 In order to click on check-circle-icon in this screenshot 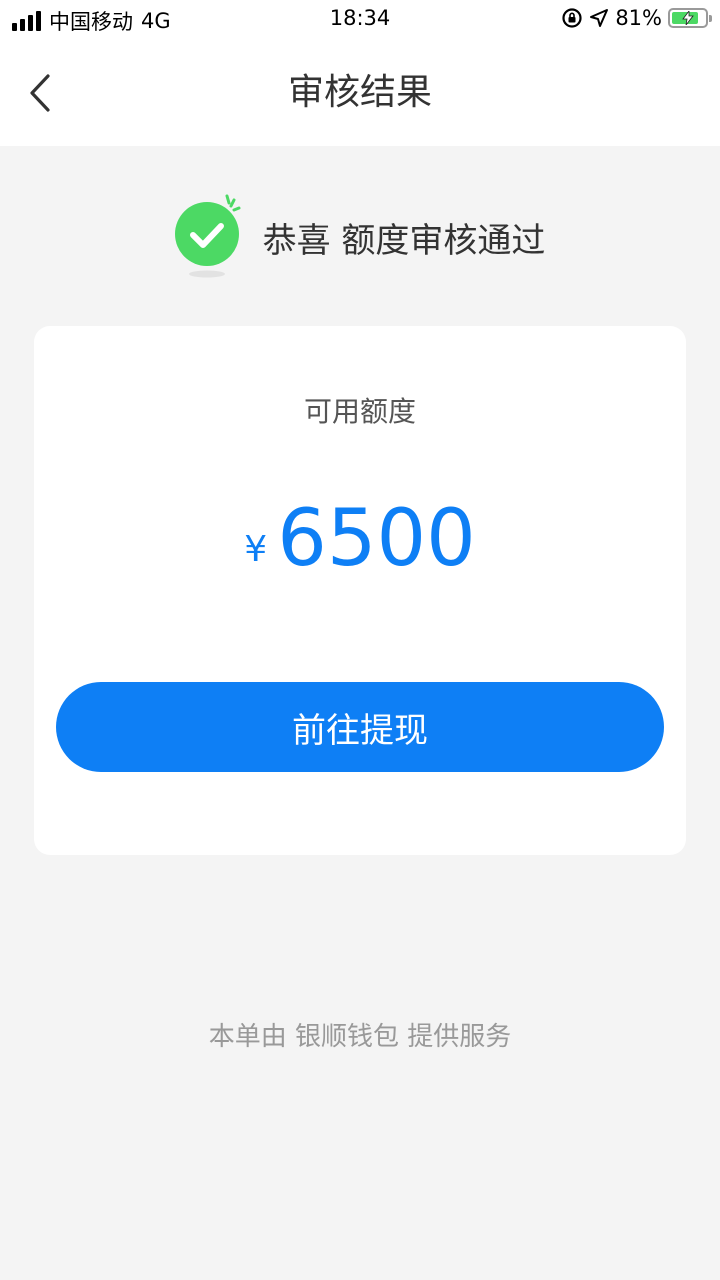, I will do `click(207, 236)`.